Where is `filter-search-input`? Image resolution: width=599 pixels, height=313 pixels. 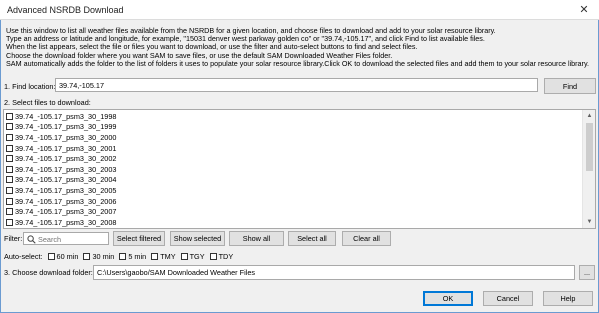 filter-search-input is located at coordinates (73, 239).